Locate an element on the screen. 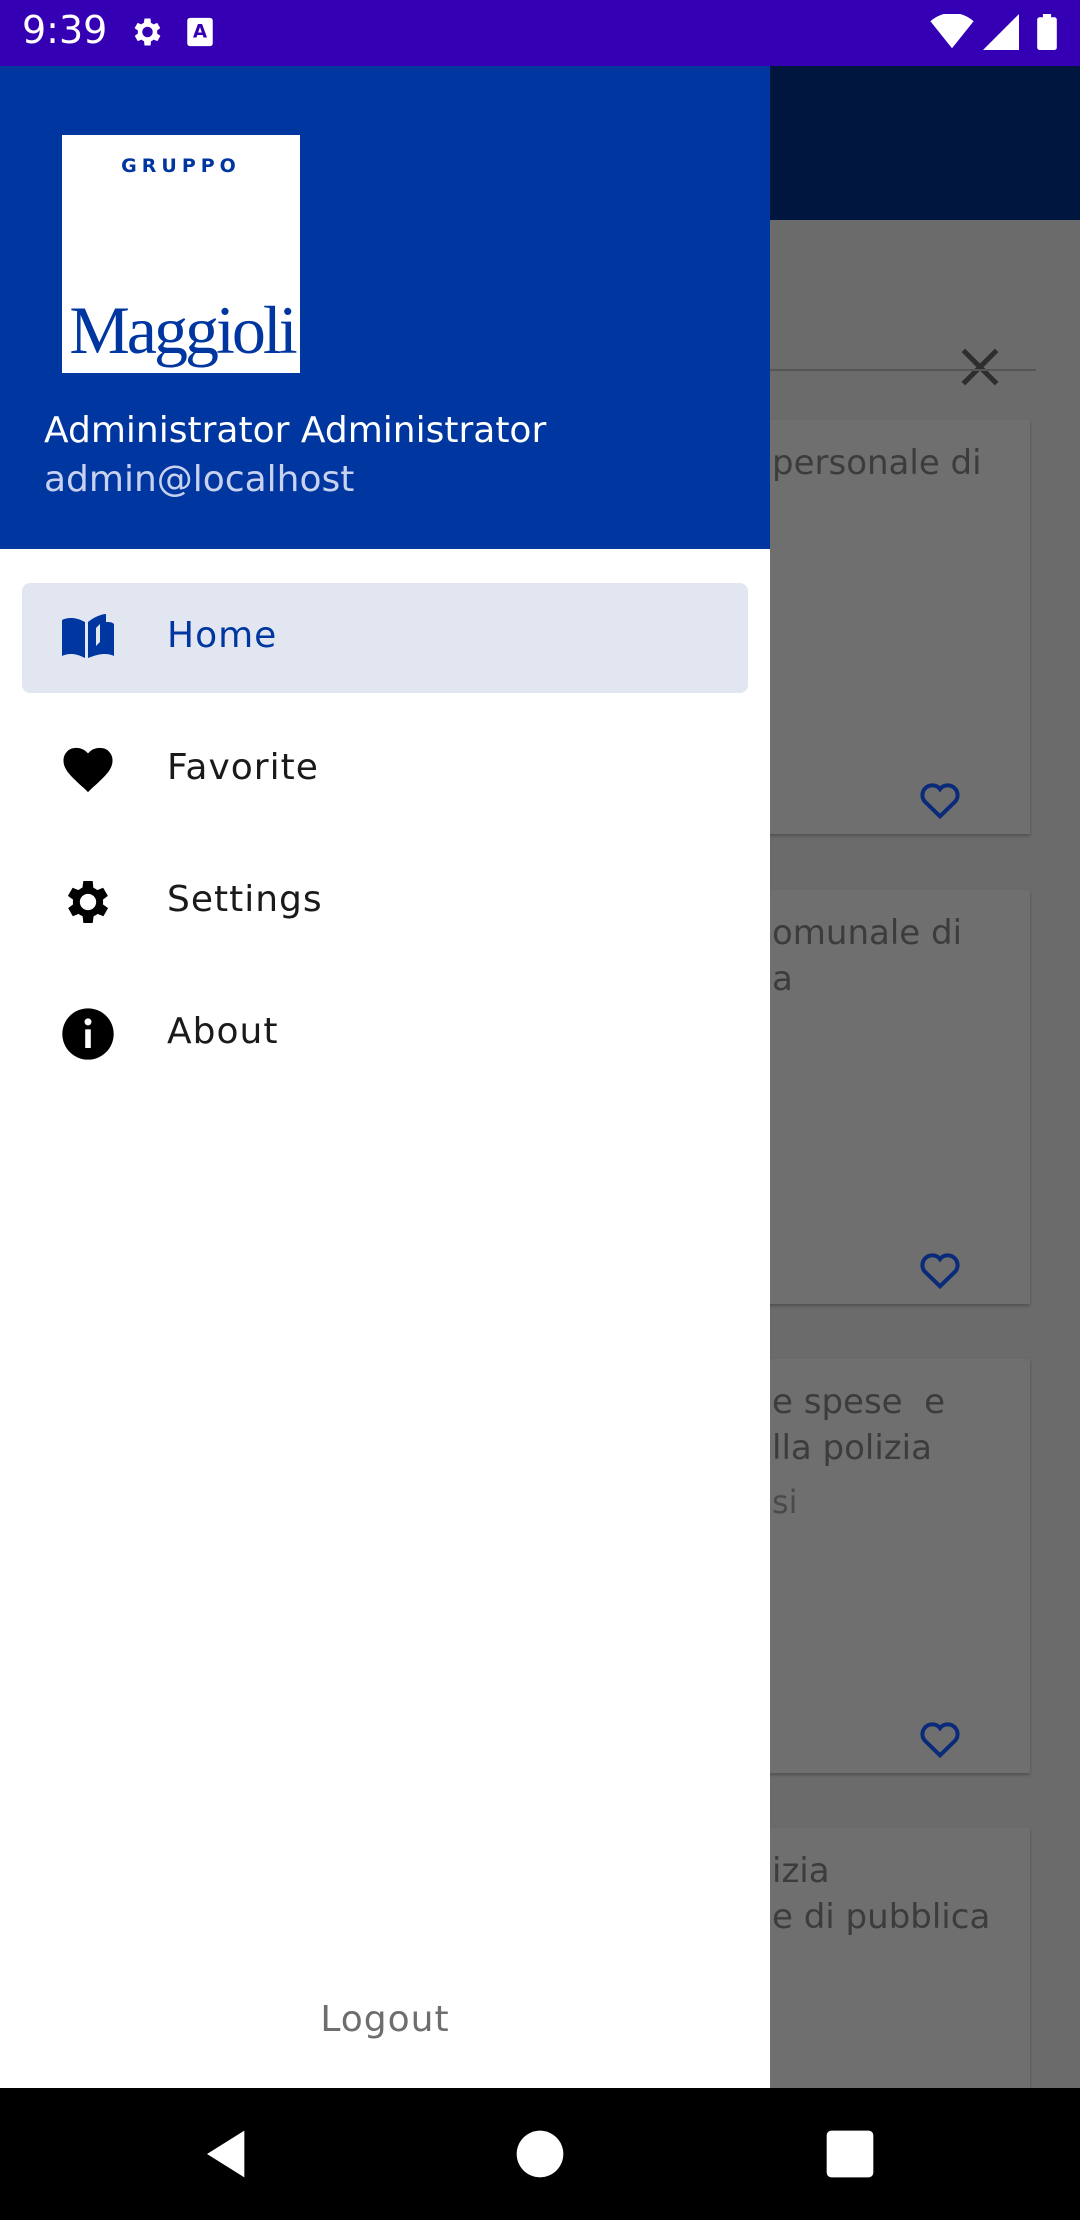  menu-label-settings: Settings is located at coordinates (245, 899).